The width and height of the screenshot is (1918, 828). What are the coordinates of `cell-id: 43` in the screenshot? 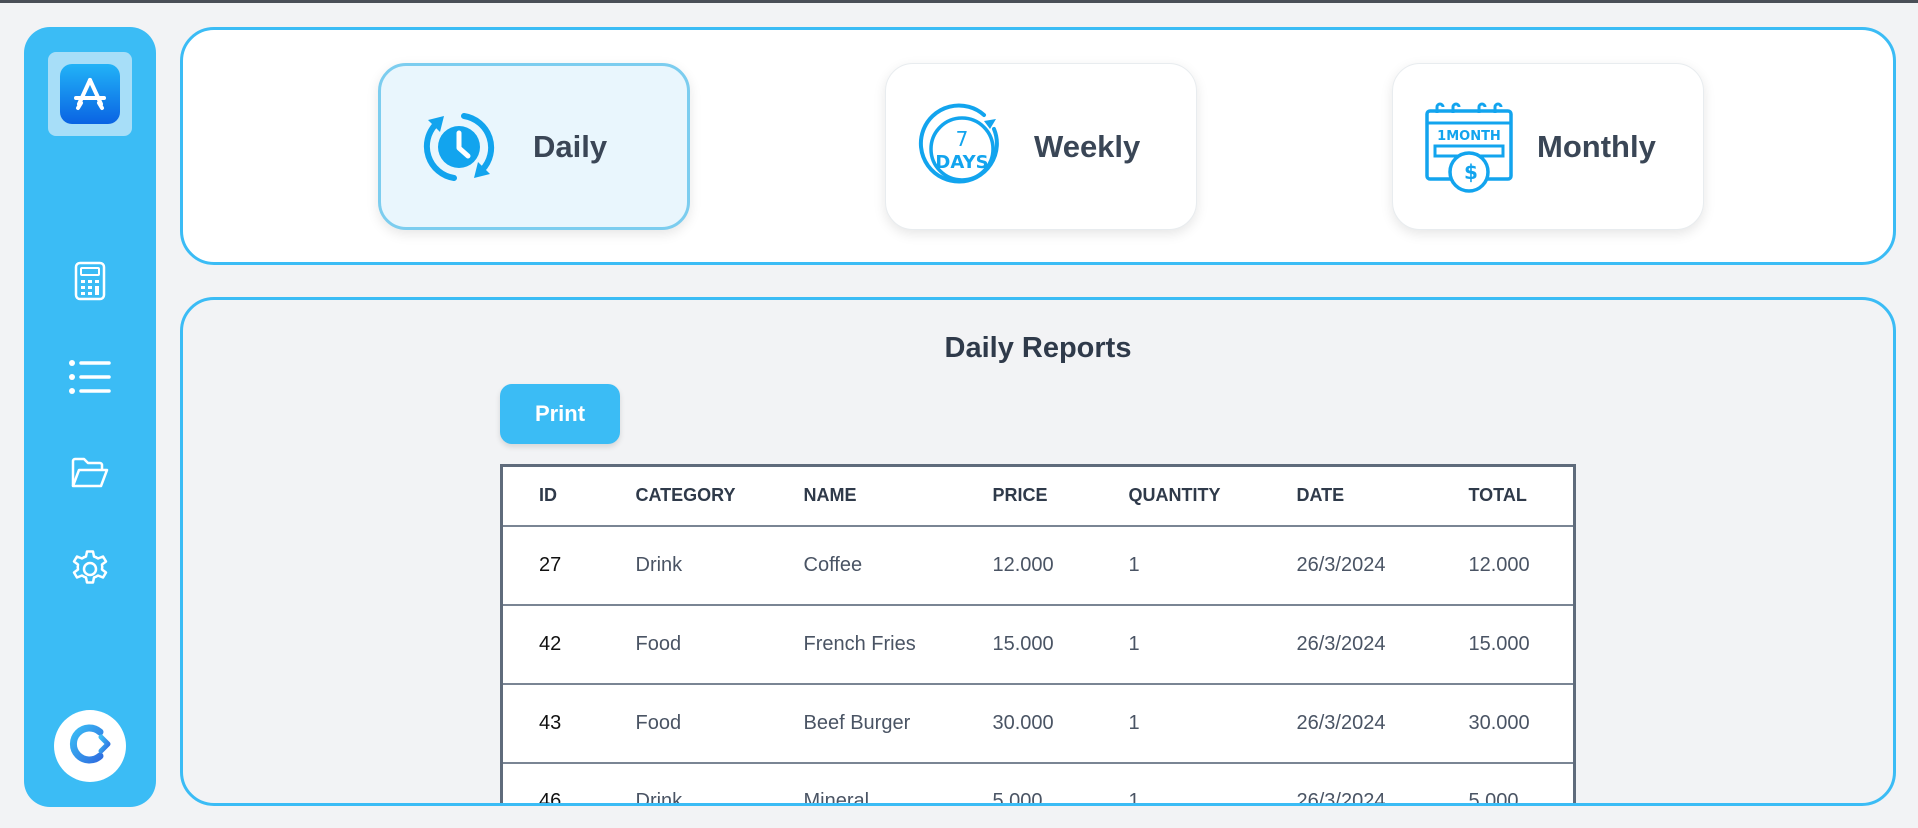 It's located at (550, 723).